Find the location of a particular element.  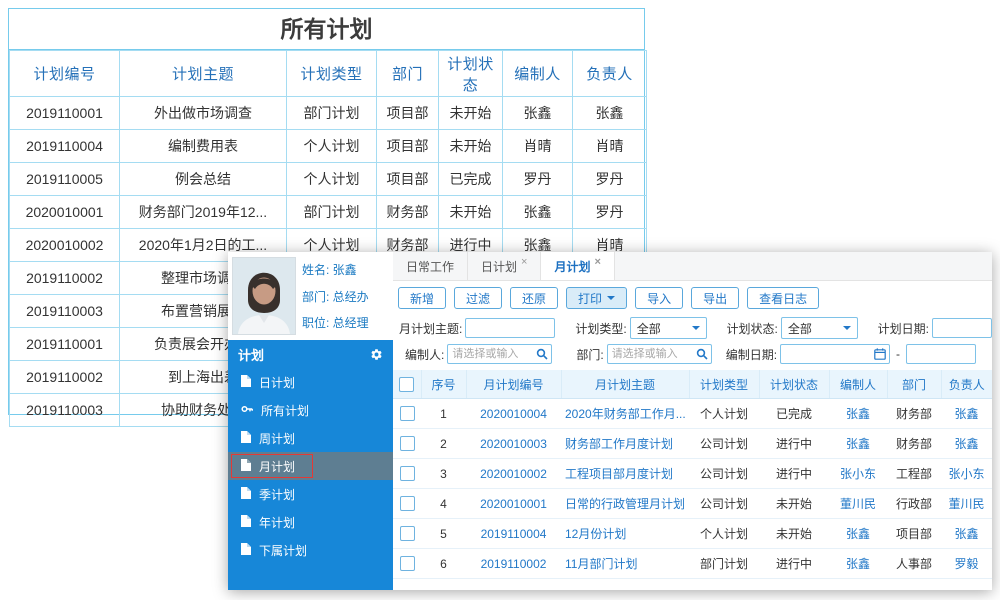

cell-index: 4 is located at coordinates (443, 503).